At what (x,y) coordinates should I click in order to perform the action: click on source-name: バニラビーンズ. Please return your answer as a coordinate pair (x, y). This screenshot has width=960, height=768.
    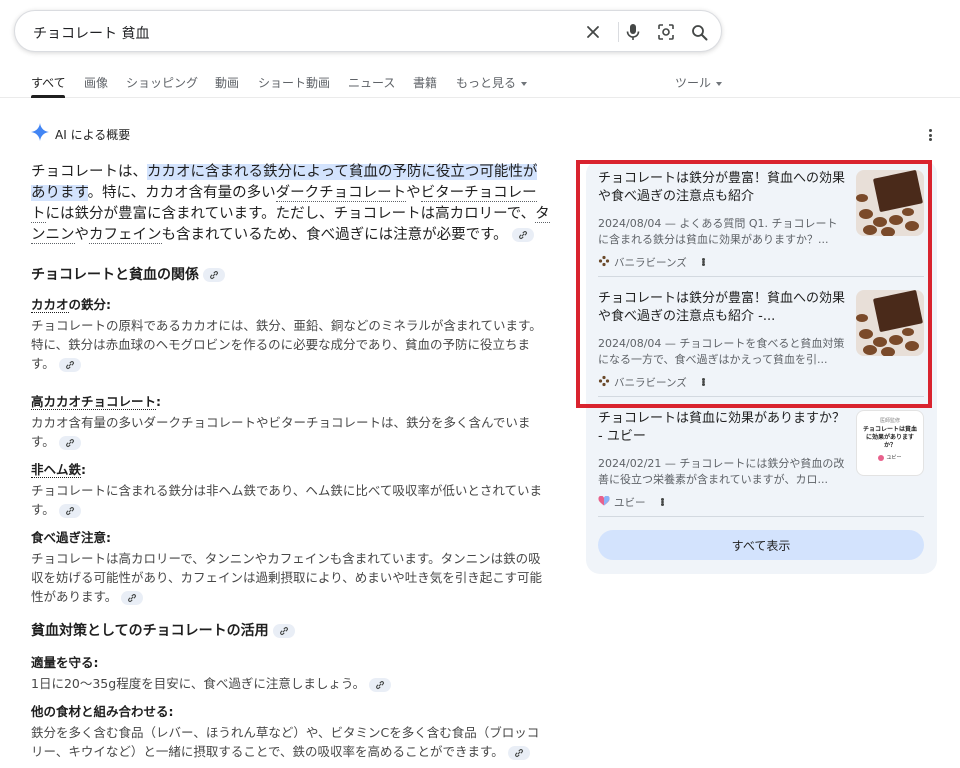
    Looking at the image, I should click on (650, 262).